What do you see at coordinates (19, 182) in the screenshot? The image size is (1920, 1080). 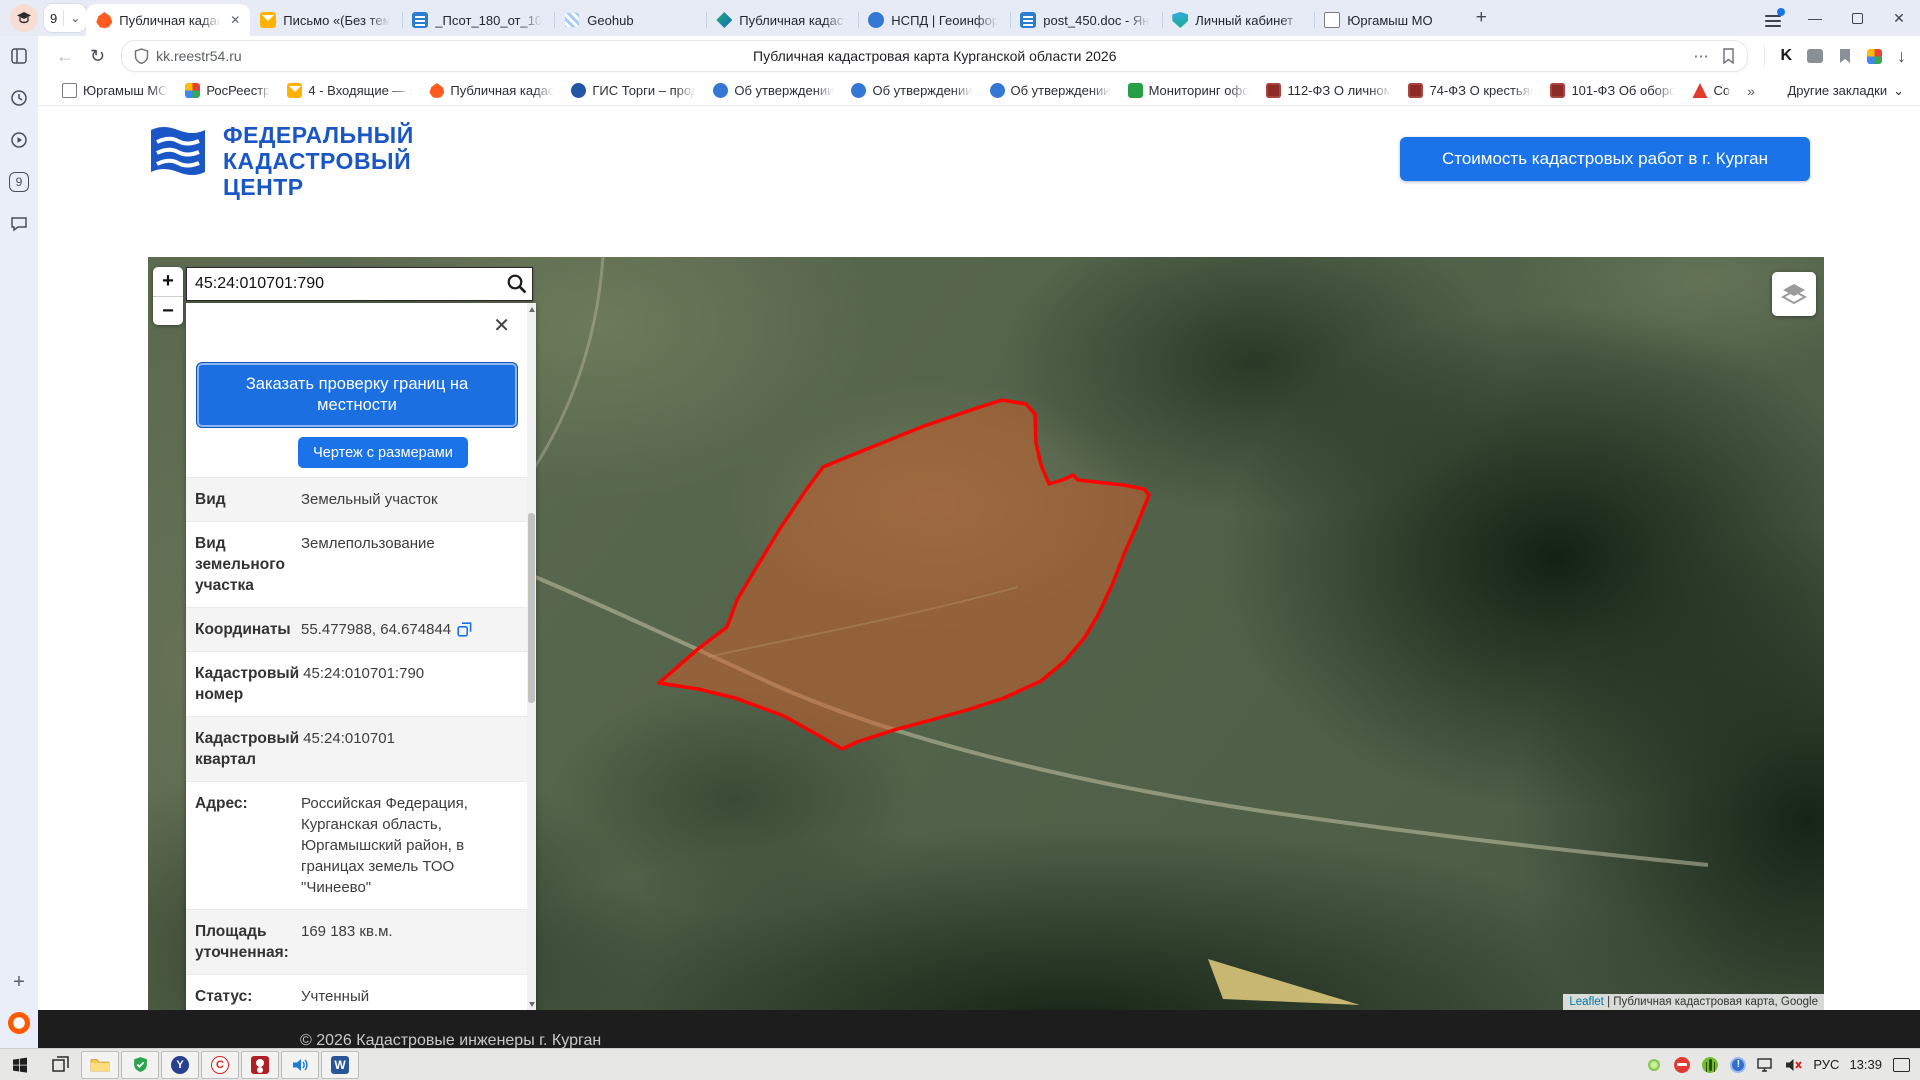 I see `services-badge: 9` at bounding box center [19, 182].